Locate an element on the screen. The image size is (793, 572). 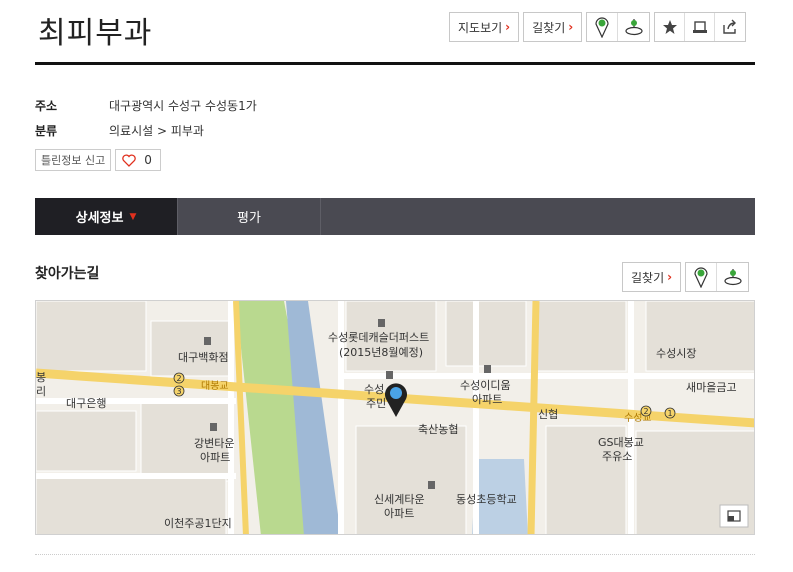
cross-road is located at coordinates (533, 417).